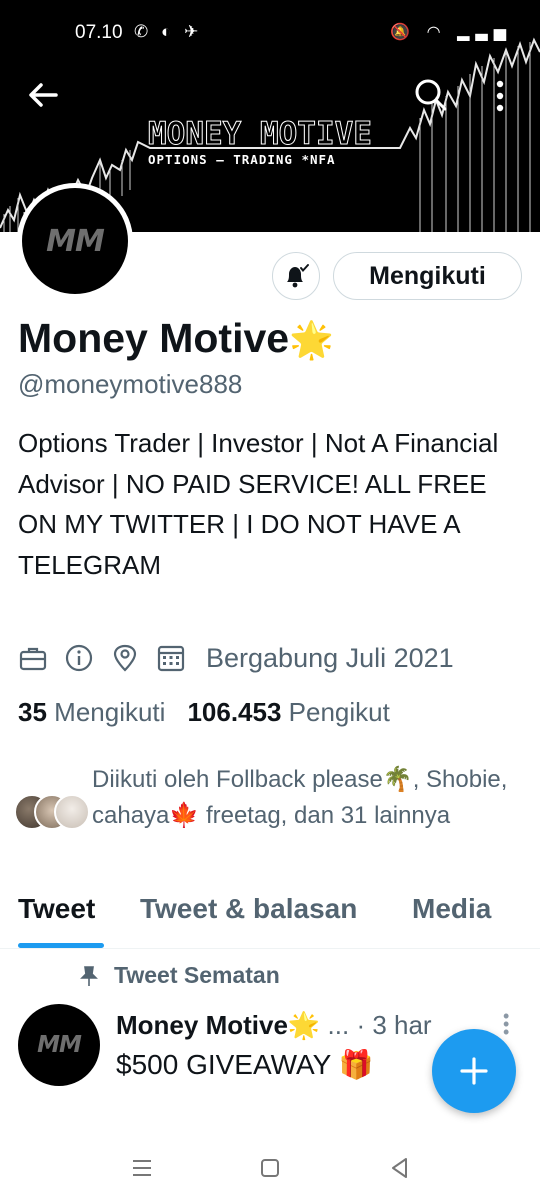  What do you see at coordinates (311, 339) in the screenshot?
I see `star-emoji: 🌟` at bounding box center [311, 339].